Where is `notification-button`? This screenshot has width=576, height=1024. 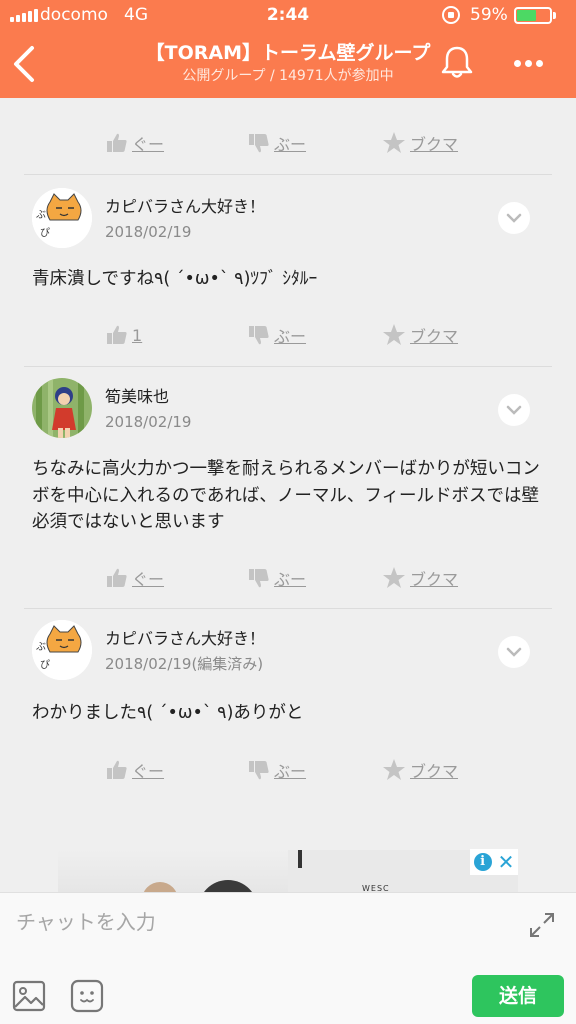 notification-button is located at coordinates (457, 62).